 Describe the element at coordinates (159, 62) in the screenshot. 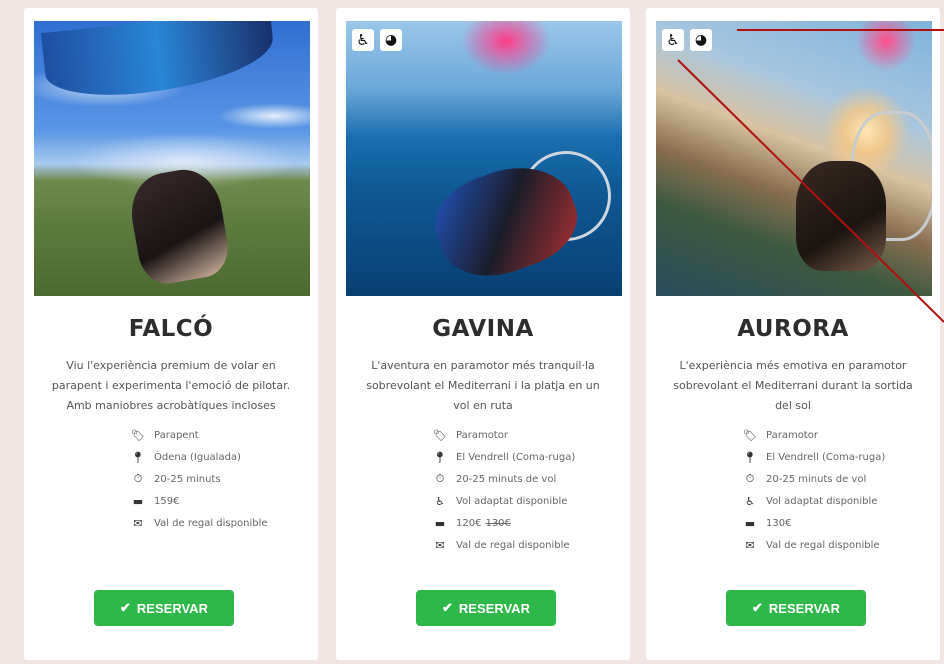

I see `paraglider-wing` at that location.